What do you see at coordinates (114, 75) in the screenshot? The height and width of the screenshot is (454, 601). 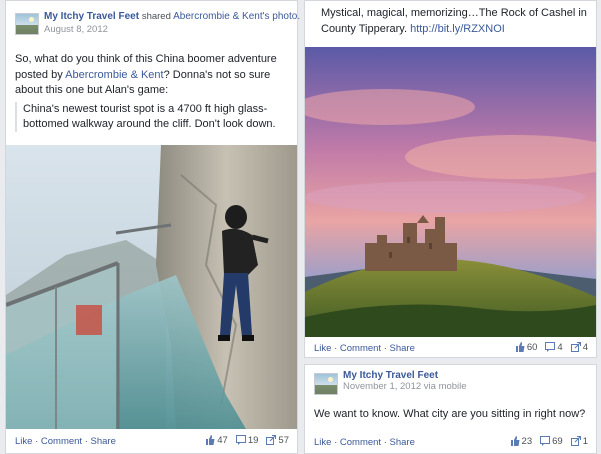 I see `mention-link: Abercrombie & Kent` at bounding box center [114, 75].